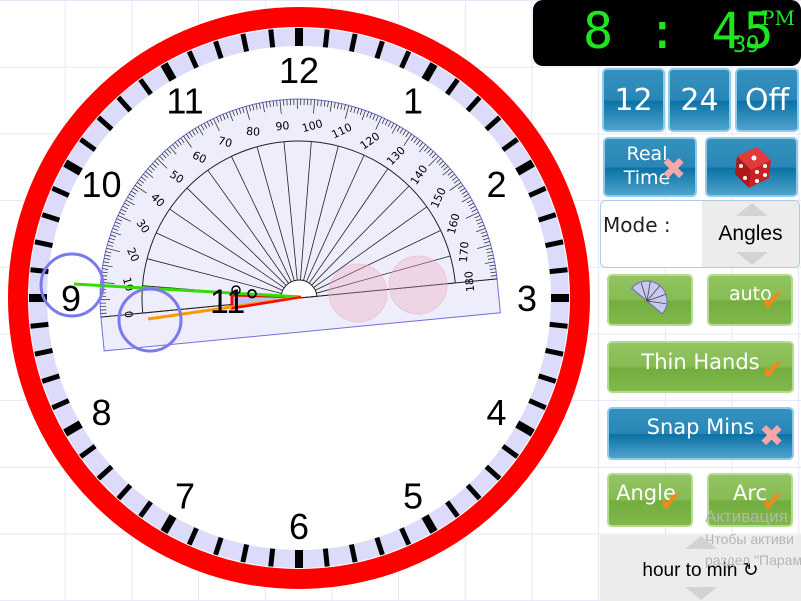  What do you see at coordinates (299, 70) in the screenshot?
I see `hour-number: 12` at bounding box center [299, 70].